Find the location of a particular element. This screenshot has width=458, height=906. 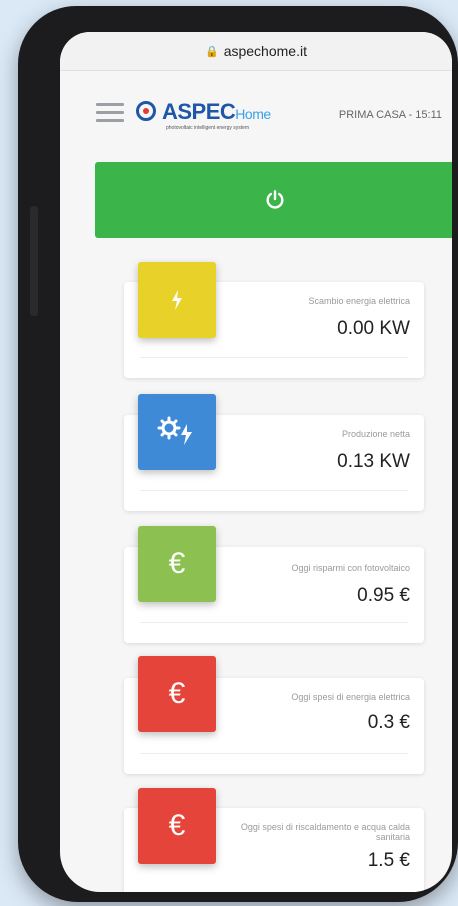

logo-mark-icon is located at coordinates (146, 111).